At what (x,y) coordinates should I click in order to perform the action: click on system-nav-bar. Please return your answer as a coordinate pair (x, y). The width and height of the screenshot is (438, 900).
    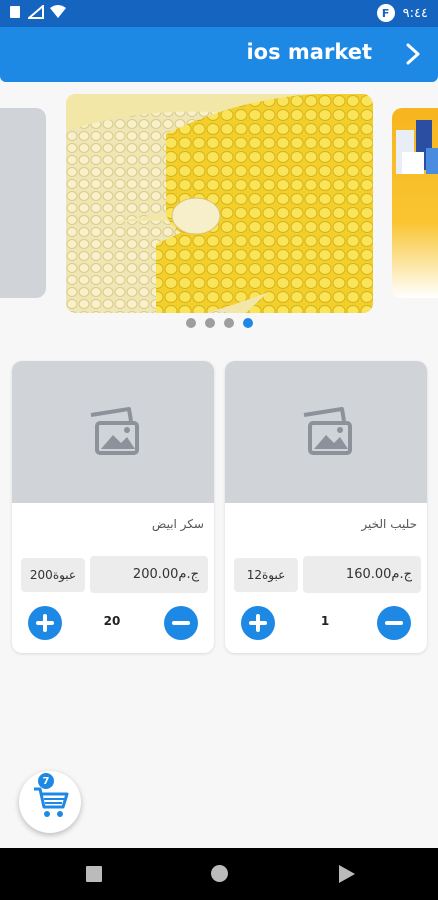
    Looking at the image, I should click on (219, 874).